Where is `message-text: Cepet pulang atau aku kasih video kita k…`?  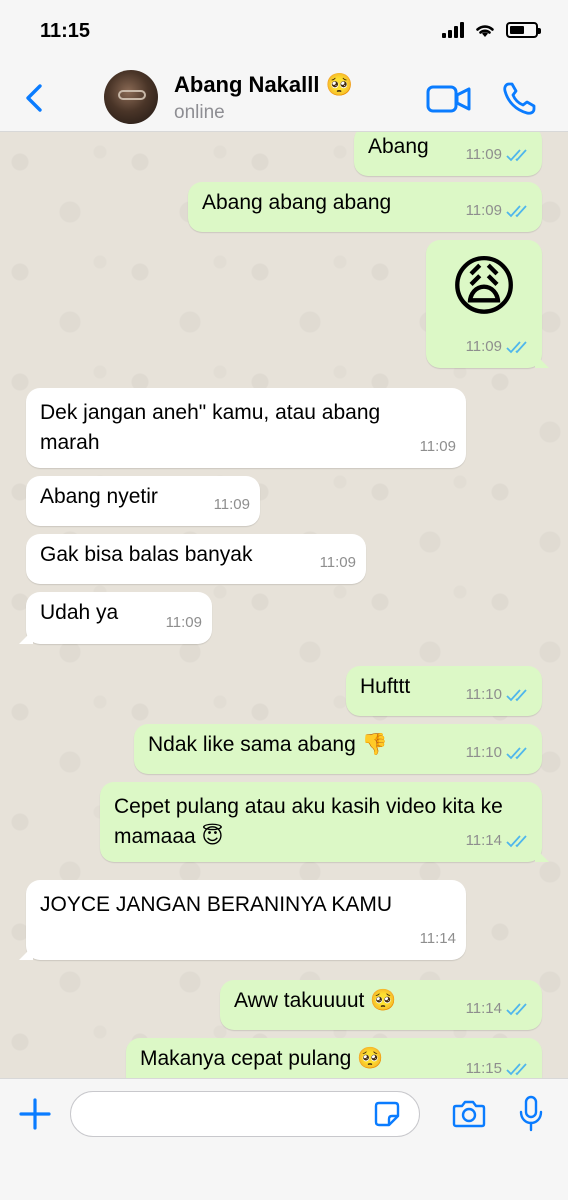 message-text: Cepet pulang atau aku kasih video kita k… is located at coordinates (308, 821).